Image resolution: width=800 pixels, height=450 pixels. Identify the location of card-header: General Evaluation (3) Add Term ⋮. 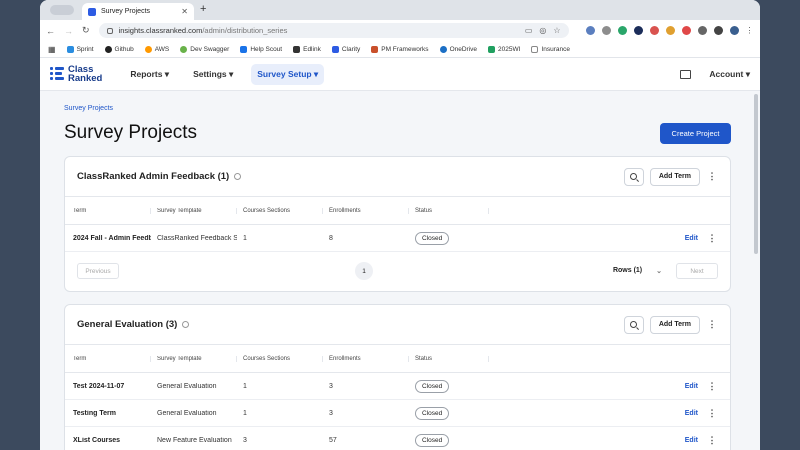
(397, 325).